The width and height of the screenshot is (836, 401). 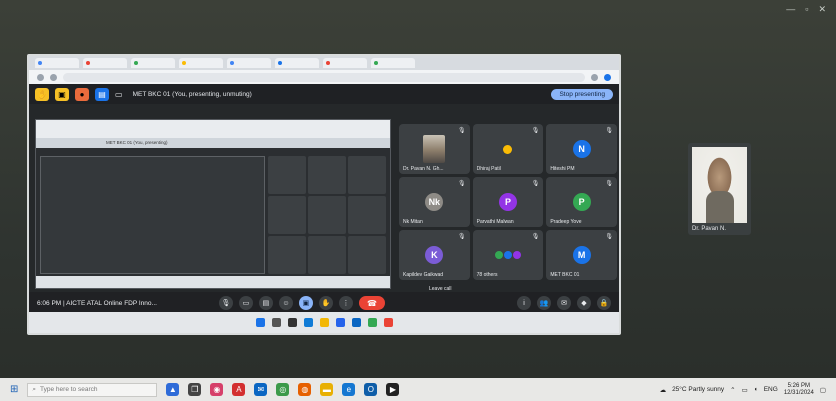 I want to click on hand-icon: ✋, so click(x=42, y=94).